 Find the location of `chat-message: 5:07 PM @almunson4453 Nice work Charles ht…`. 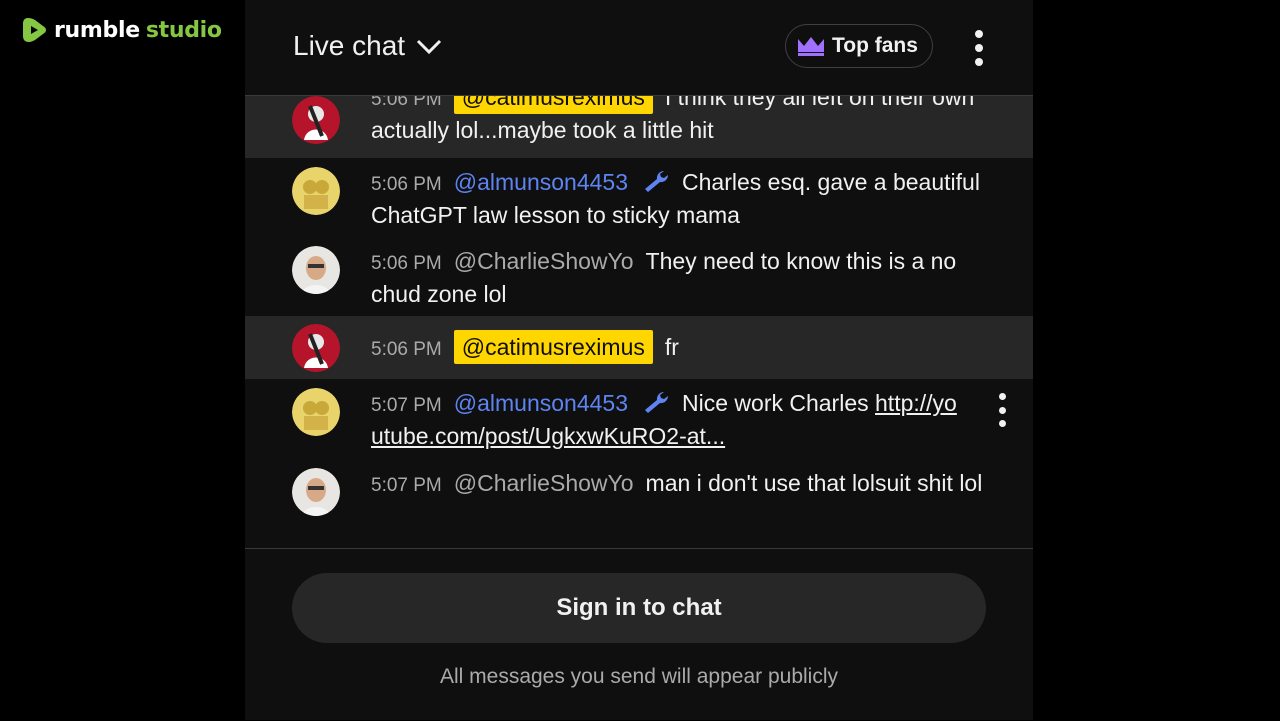

chat-message: 5:07 PM @almunson4453 Nice work Charles ht… is located at coordinates (639, 419).